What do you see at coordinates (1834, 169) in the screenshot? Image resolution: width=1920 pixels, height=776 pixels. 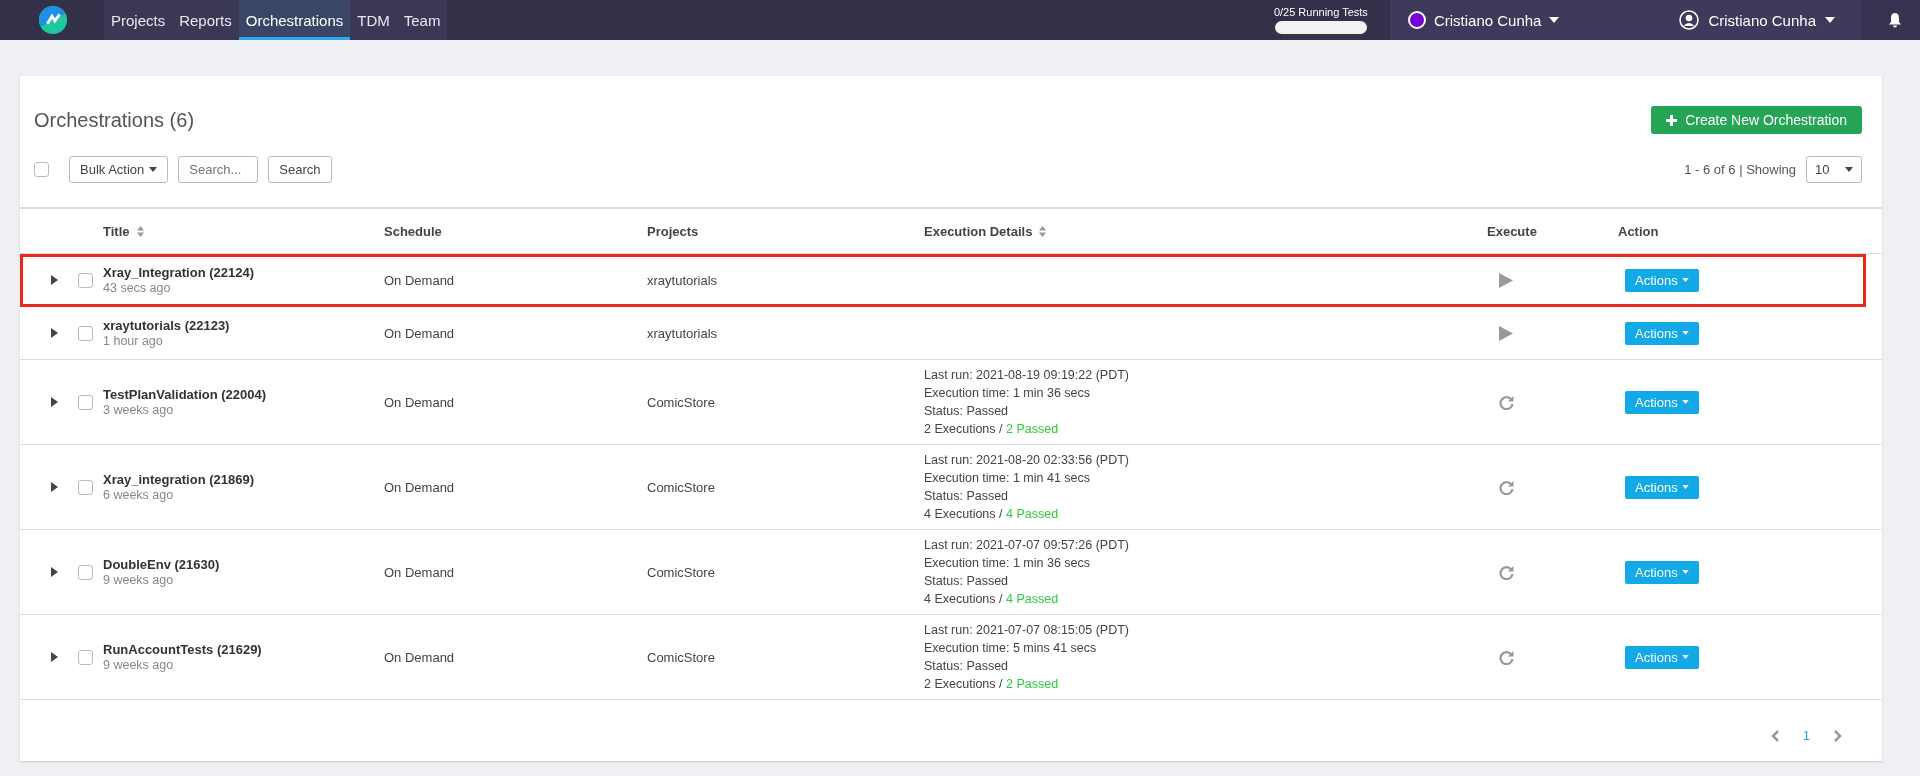 I see `page-size-select: 10` at bounding box center [1834, 169].